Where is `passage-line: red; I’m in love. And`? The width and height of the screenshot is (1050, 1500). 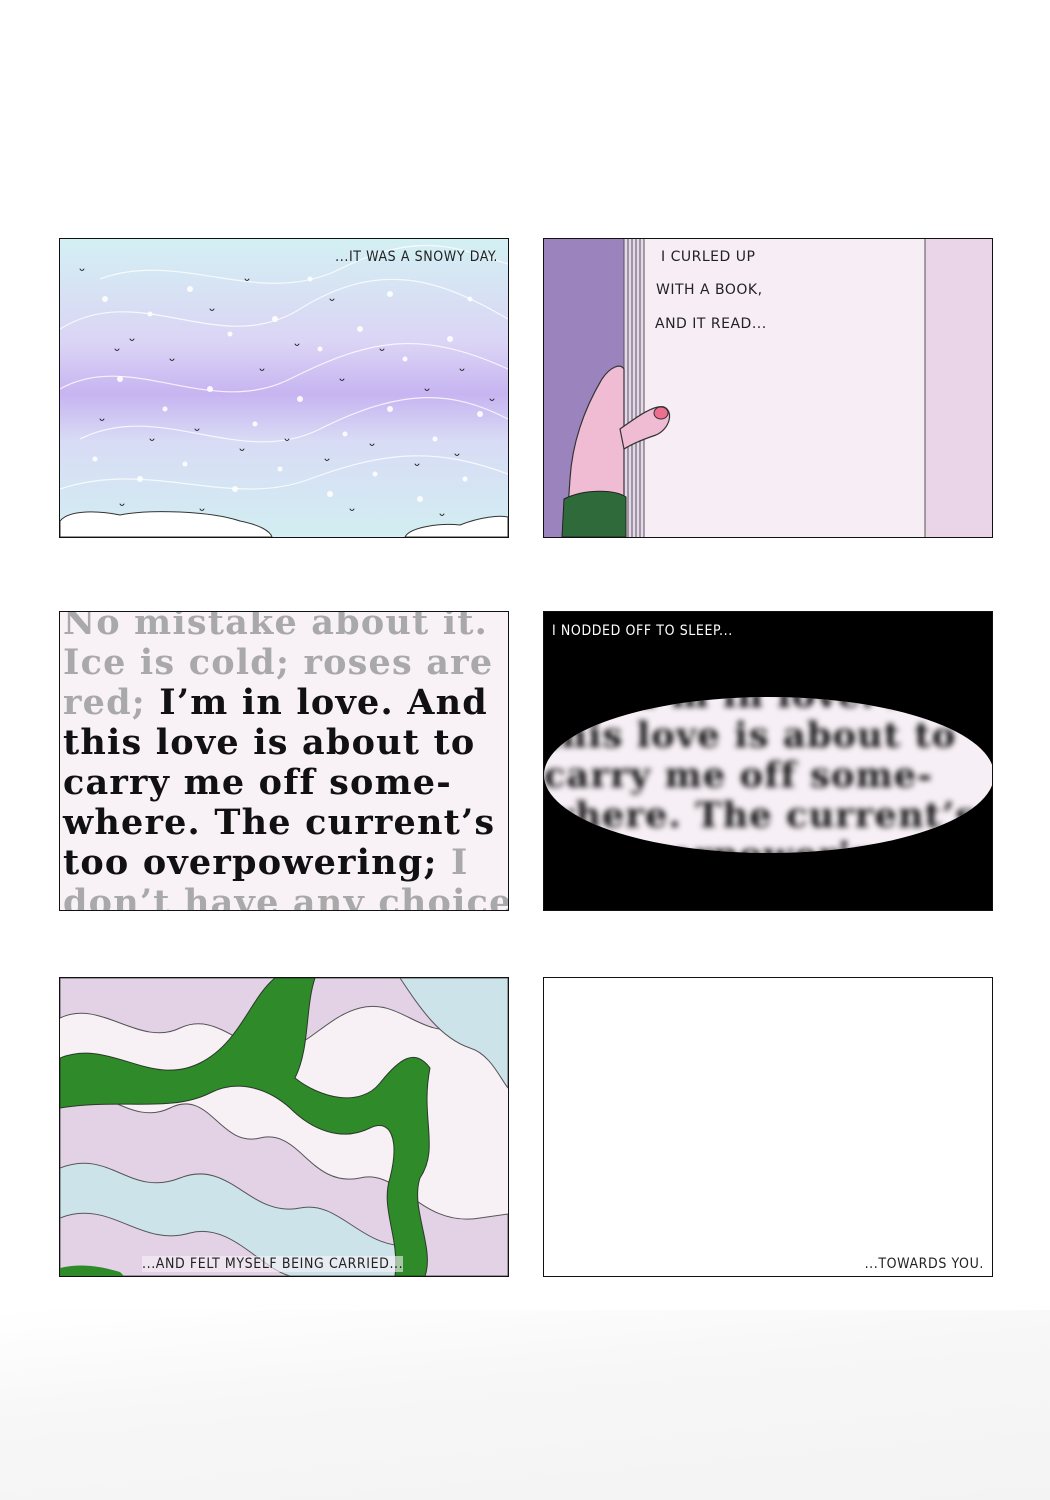 passage-line: red; I’m in love. And is located at coordinates (285, 702).